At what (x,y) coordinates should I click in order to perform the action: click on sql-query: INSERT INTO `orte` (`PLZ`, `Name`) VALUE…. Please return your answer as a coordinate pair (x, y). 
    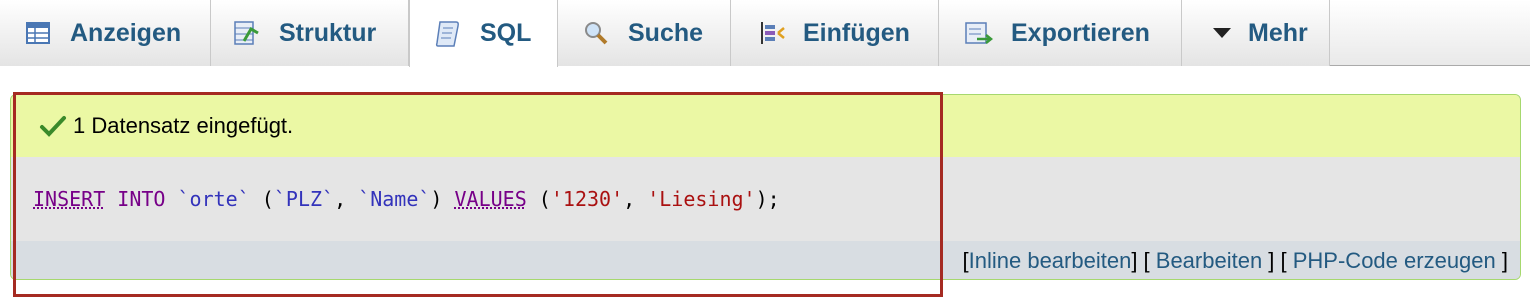
    Looking at the image, I should click on (406, 199).